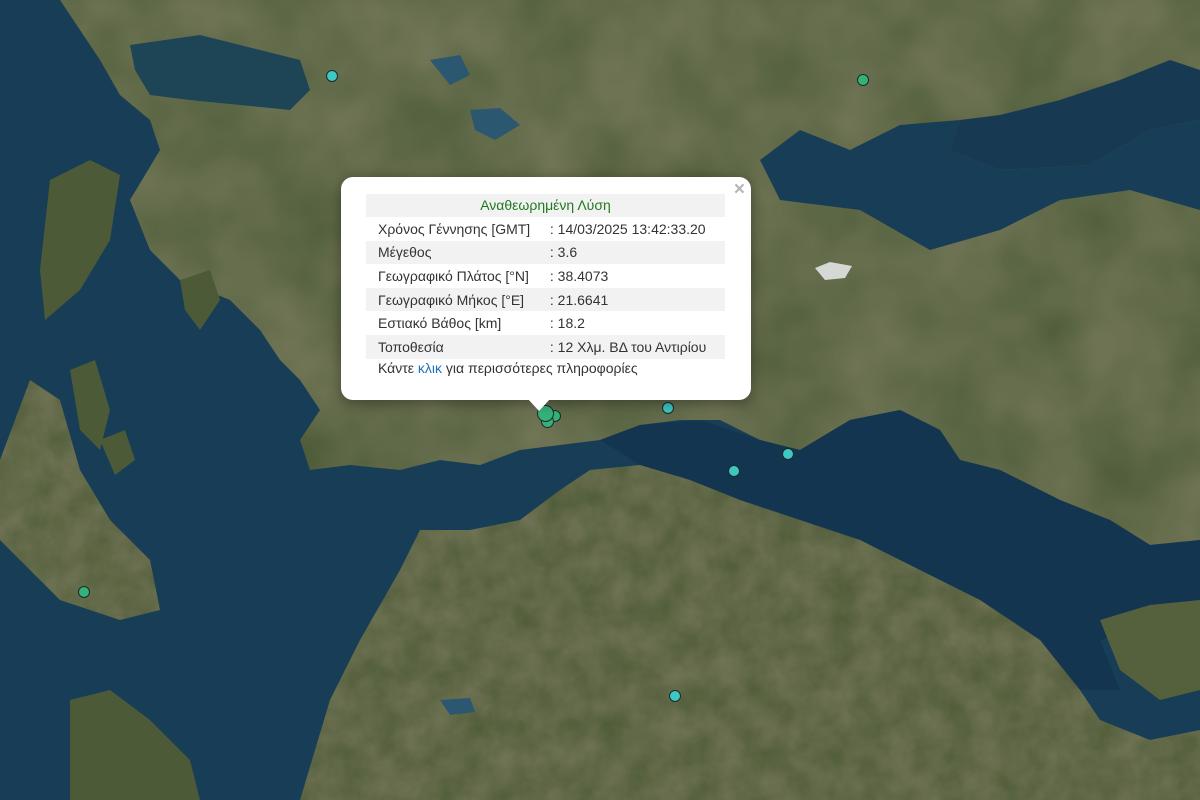 Image resolution: width=1200 pixels, height=800 pixels. I want to click on row-value: : 14/03/2025 13:42:33.20, so click(627, 228).